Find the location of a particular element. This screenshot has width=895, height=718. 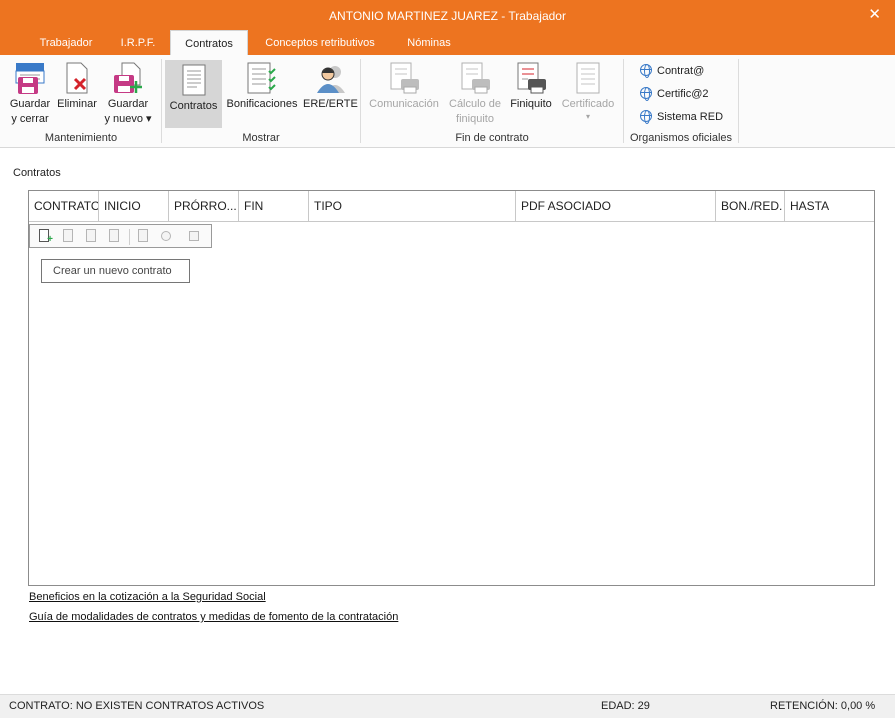

save-new-button: Guardar y nuevo ▾ is located at coordinates (128, 93).